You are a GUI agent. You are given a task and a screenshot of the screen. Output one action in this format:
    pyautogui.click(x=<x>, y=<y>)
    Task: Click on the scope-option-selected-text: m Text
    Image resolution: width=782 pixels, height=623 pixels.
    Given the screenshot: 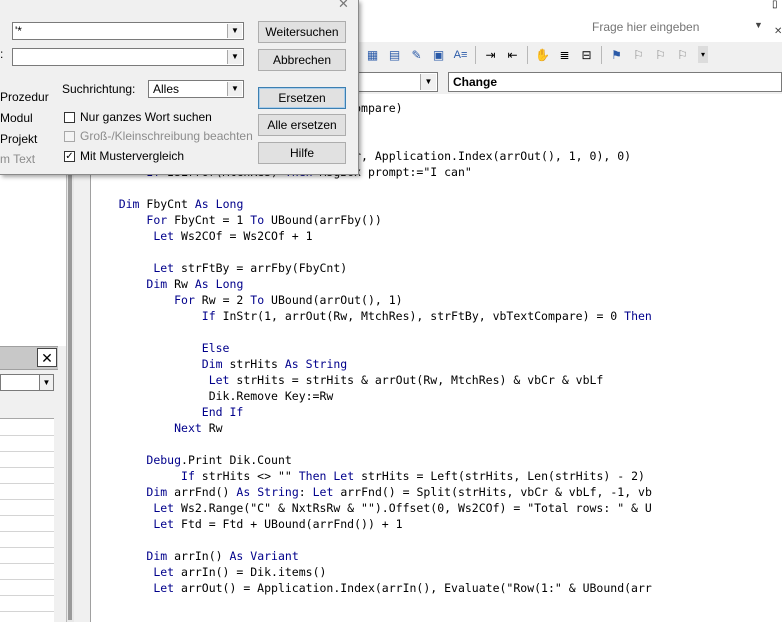 What is the action you would take?
    pyautogui.click(x=18, y=159)
    